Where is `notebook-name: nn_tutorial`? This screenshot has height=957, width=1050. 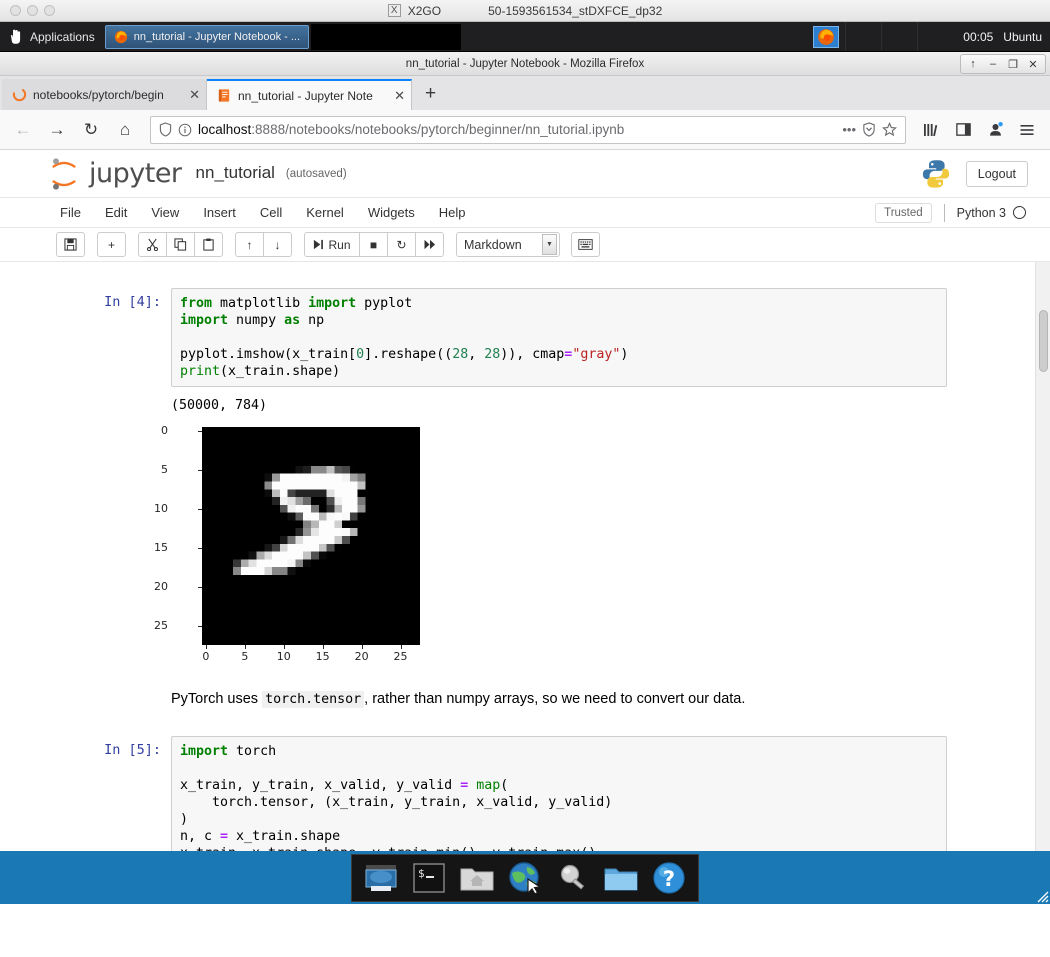
notebook-name: nn_tutorial is located at coordinates (235, 173).